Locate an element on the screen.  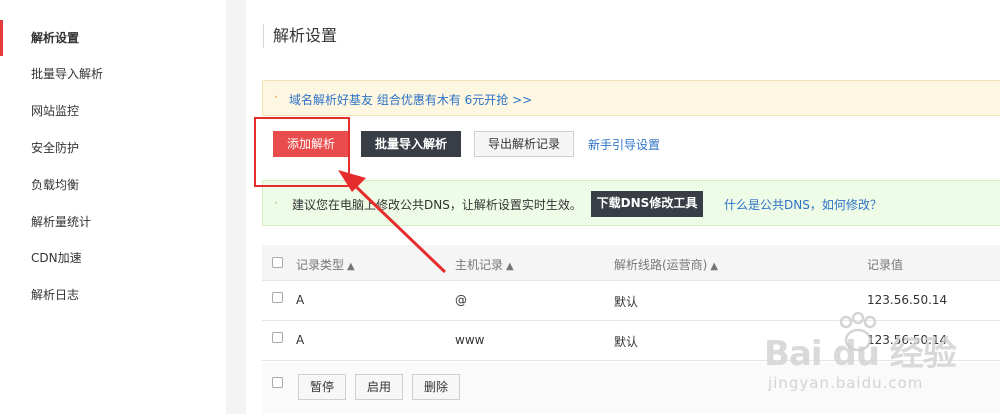
column-header-line: 解析线路(运营商) ▲ is located at coordinates (666, 264).